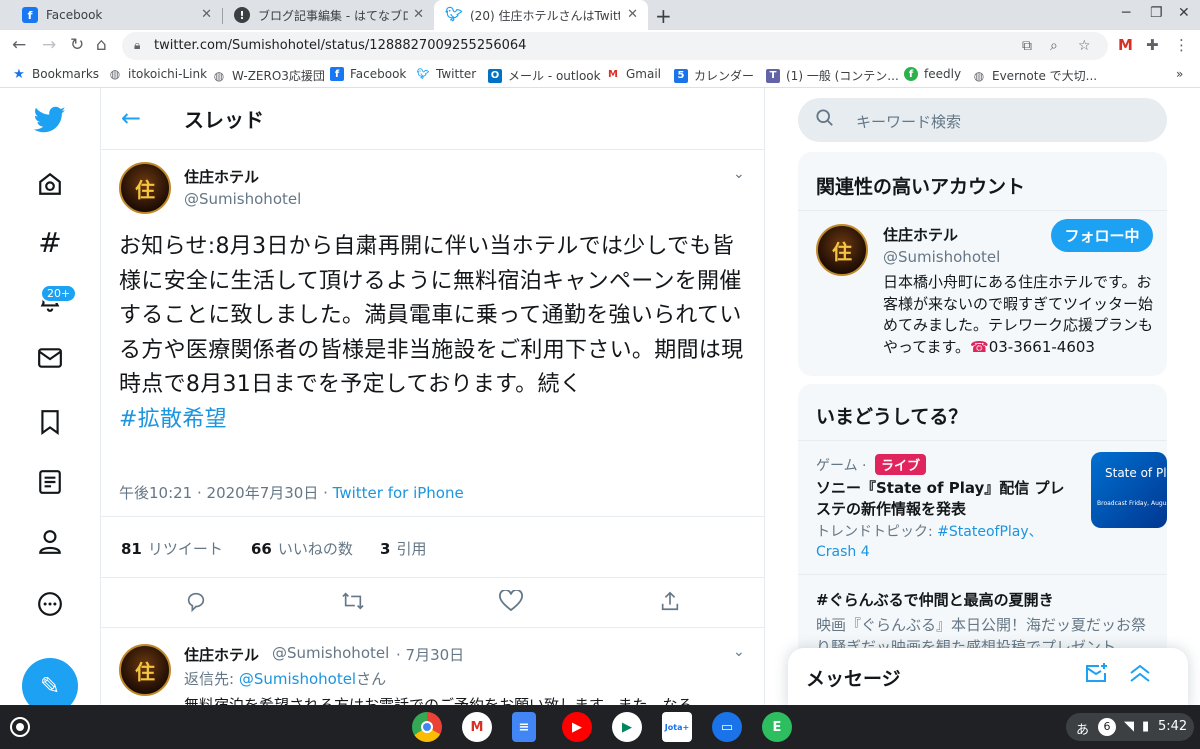  I want to click on files-app-icon: ▭, so click(727, 727).